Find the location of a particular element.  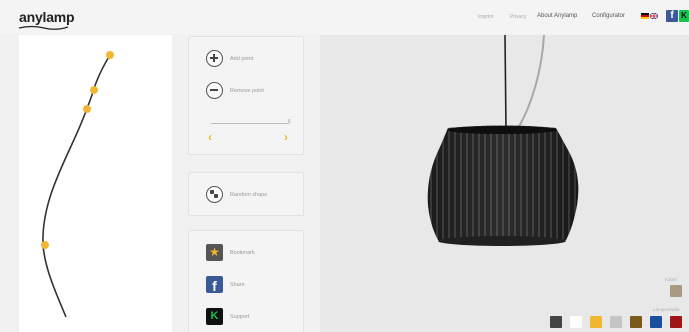

cable-color-swatch is located at coordinates (676, 291).